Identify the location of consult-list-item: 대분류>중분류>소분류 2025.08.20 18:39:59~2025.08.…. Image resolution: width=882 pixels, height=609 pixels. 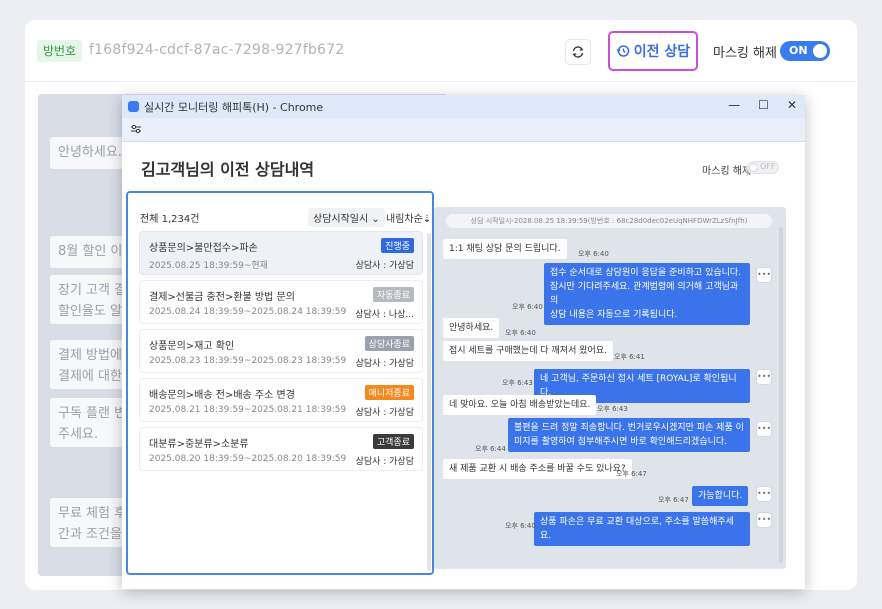
(281, 449).